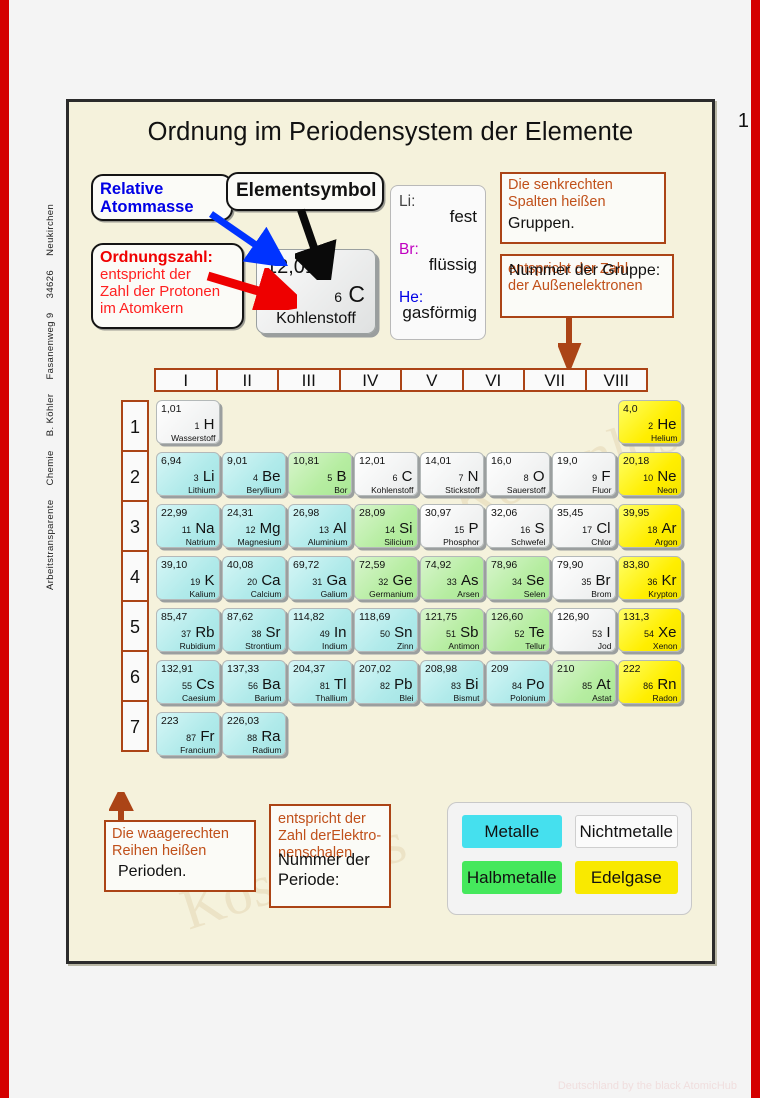  Describe the element at coordinates (188, 474) in the screenshot. I see `element-cell-li: 6,94 3 Li Lithium` at that location.